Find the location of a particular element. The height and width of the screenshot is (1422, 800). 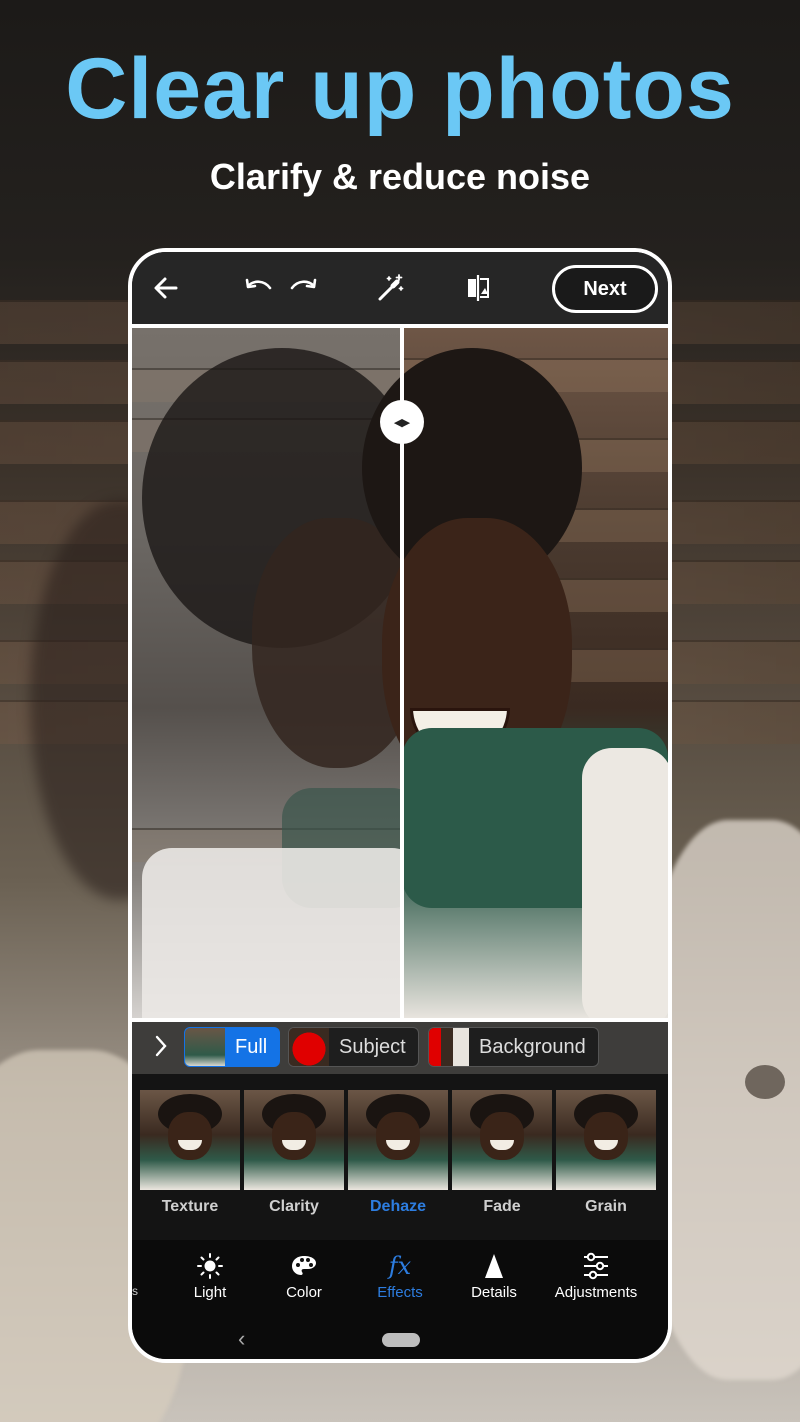

mask-selector: Full Subject Background is located at coordinates (400, 1046).